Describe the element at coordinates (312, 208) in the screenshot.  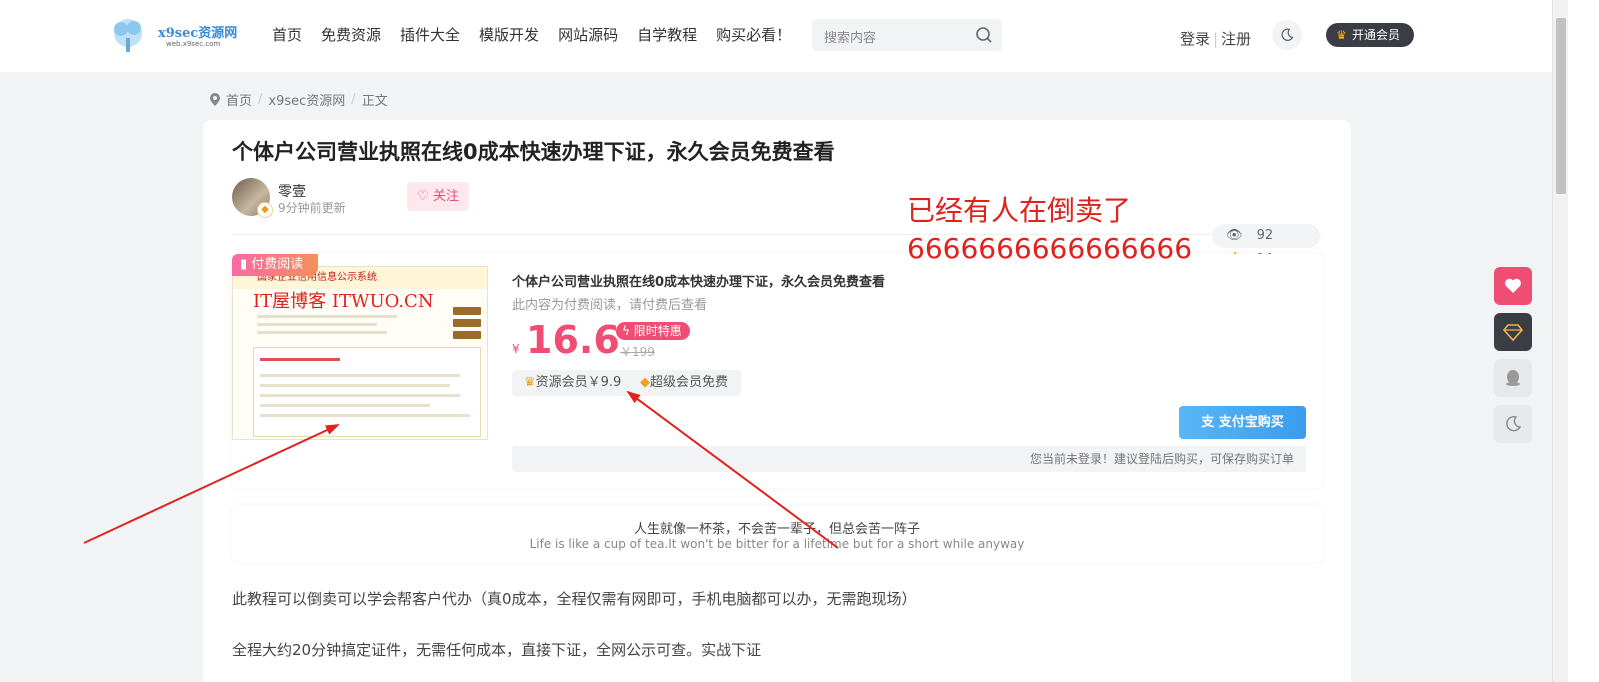
I see `update-time: 9分钟前更新` at that location.